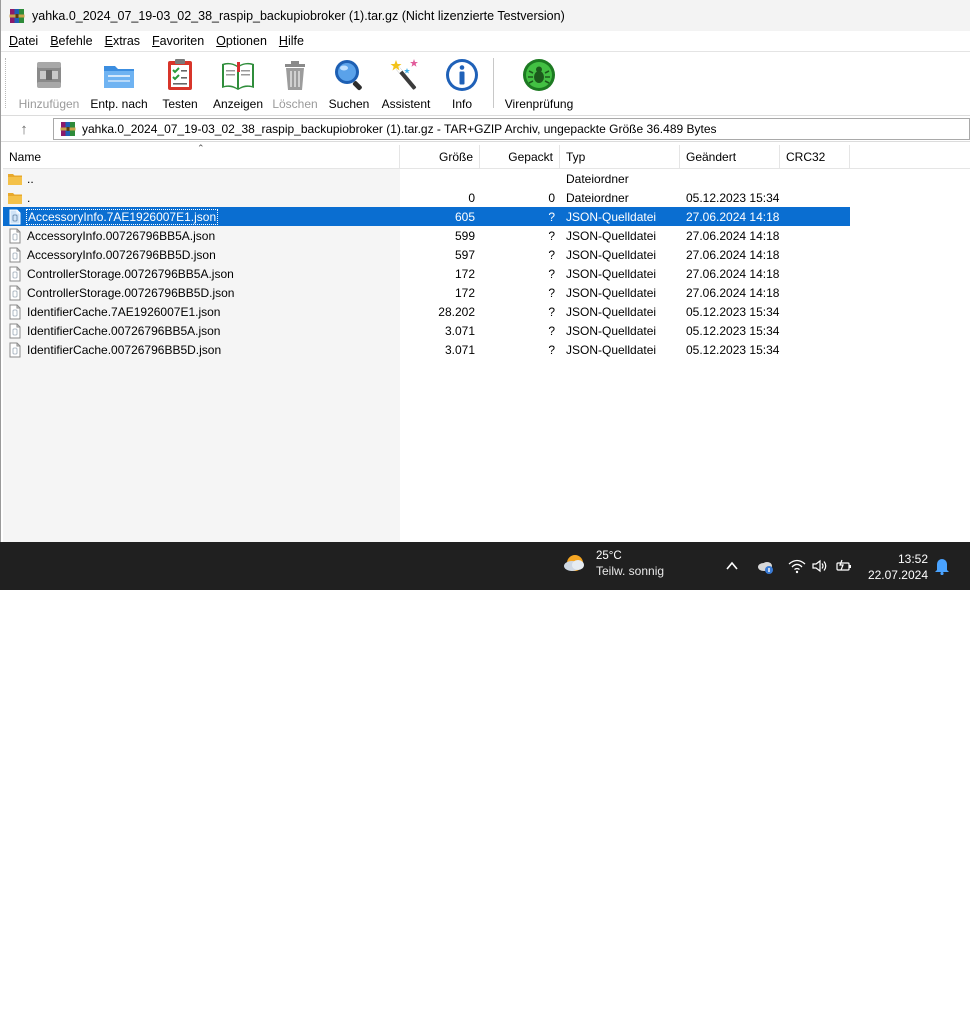  I want to click on find-label: Suchen, so click(349, 104).